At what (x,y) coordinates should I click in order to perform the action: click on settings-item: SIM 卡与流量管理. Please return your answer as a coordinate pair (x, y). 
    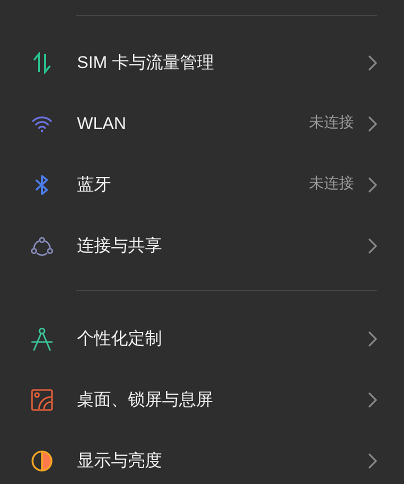
    Looking at the image, I should click on (202, 62).